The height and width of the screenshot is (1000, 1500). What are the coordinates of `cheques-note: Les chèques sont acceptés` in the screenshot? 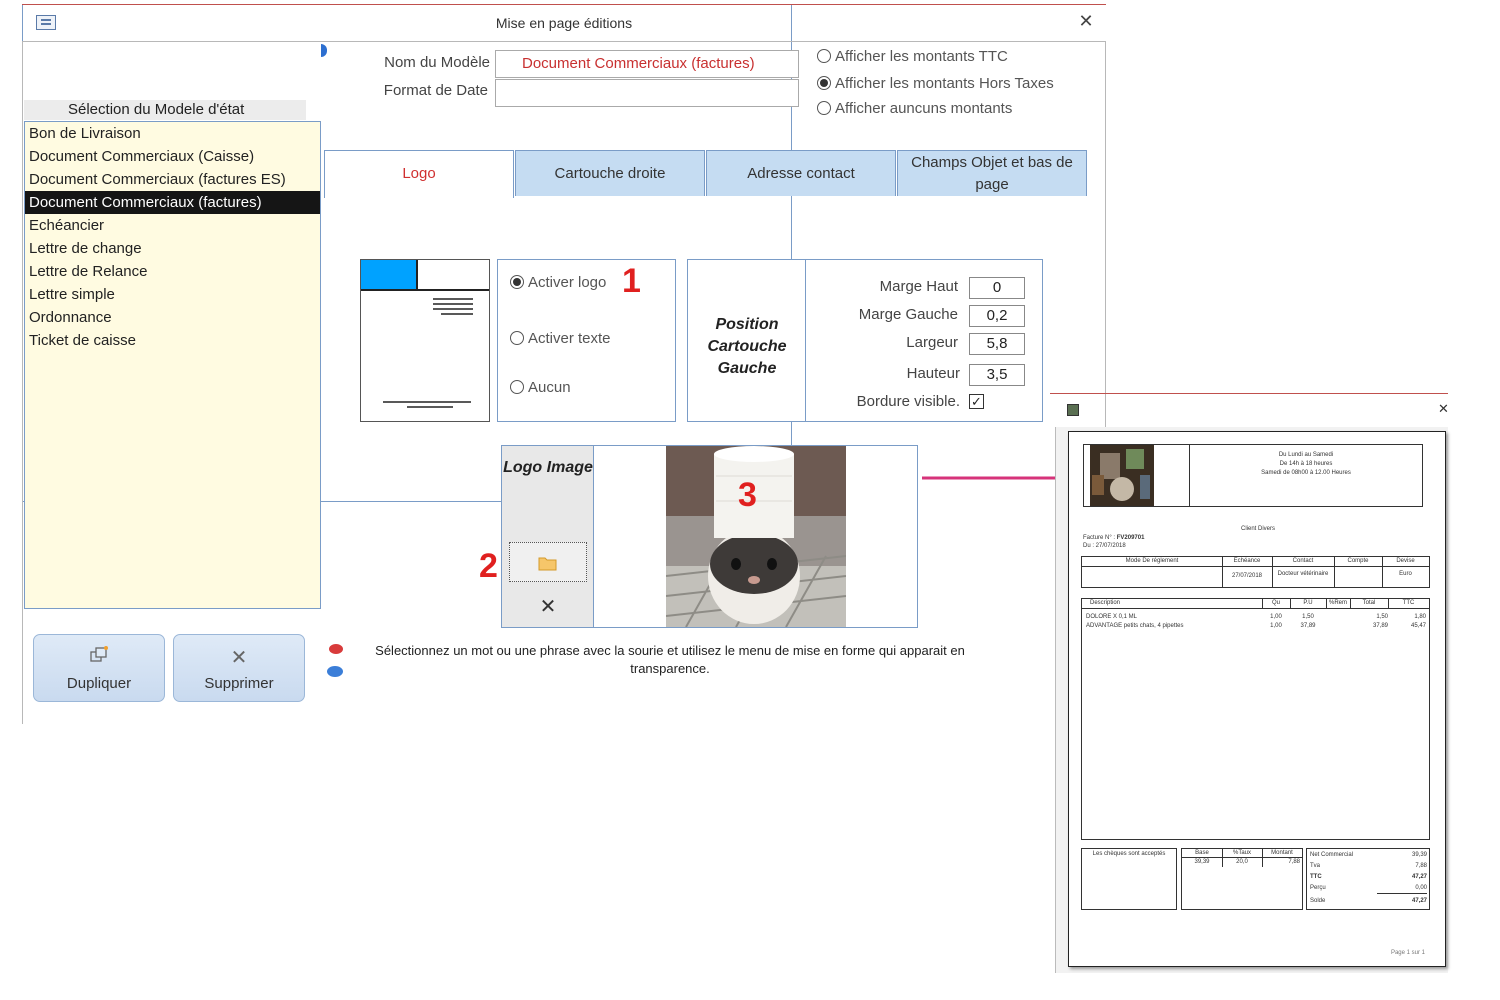 It's located at (1129, 854).